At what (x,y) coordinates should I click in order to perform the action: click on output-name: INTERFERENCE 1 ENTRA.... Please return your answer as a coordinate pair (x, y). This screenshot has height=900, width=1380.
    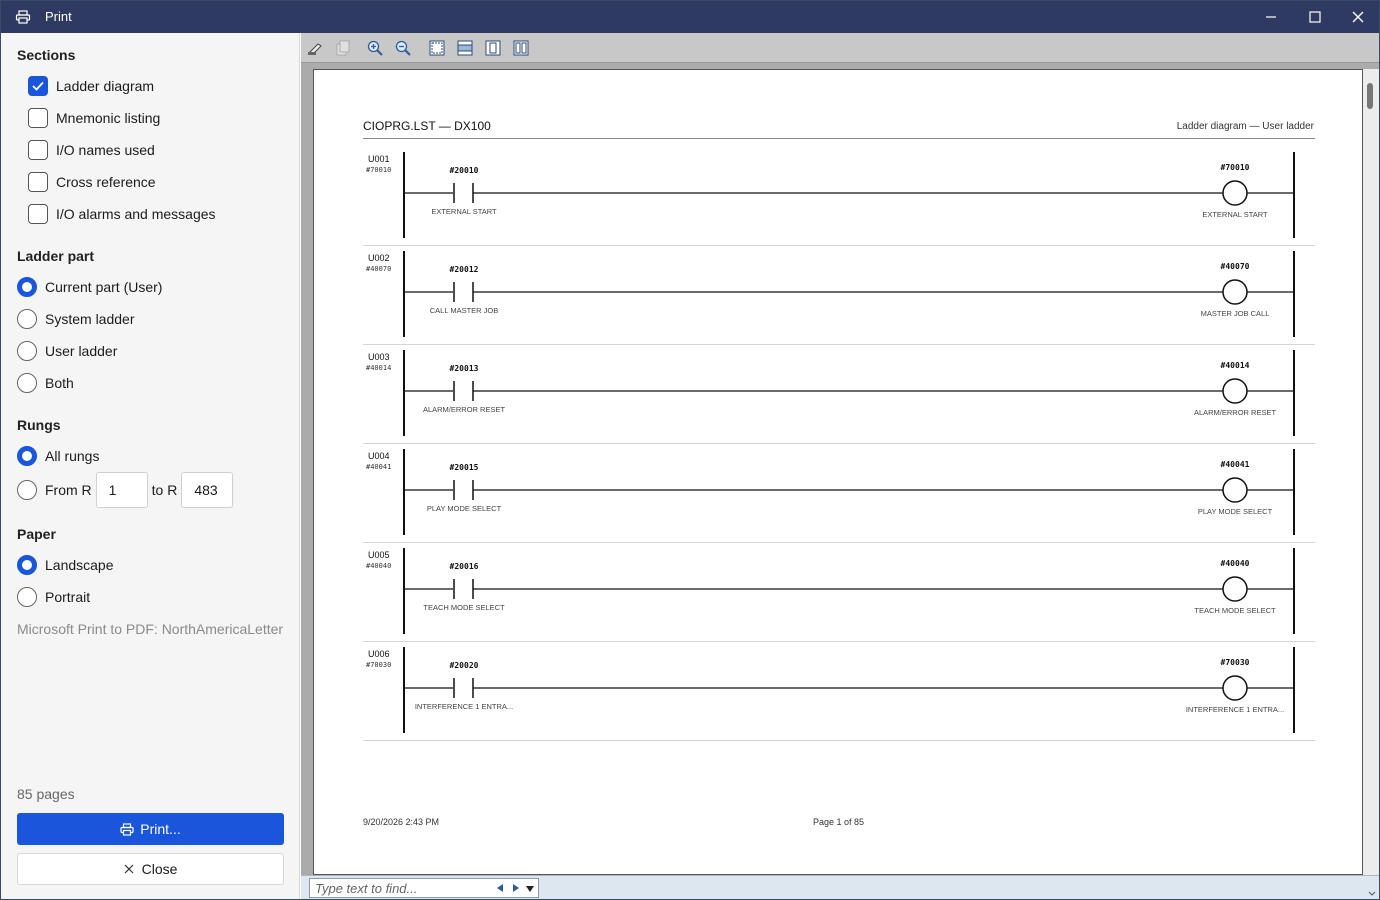
    Looking at the image, I should click on (1235, 709).